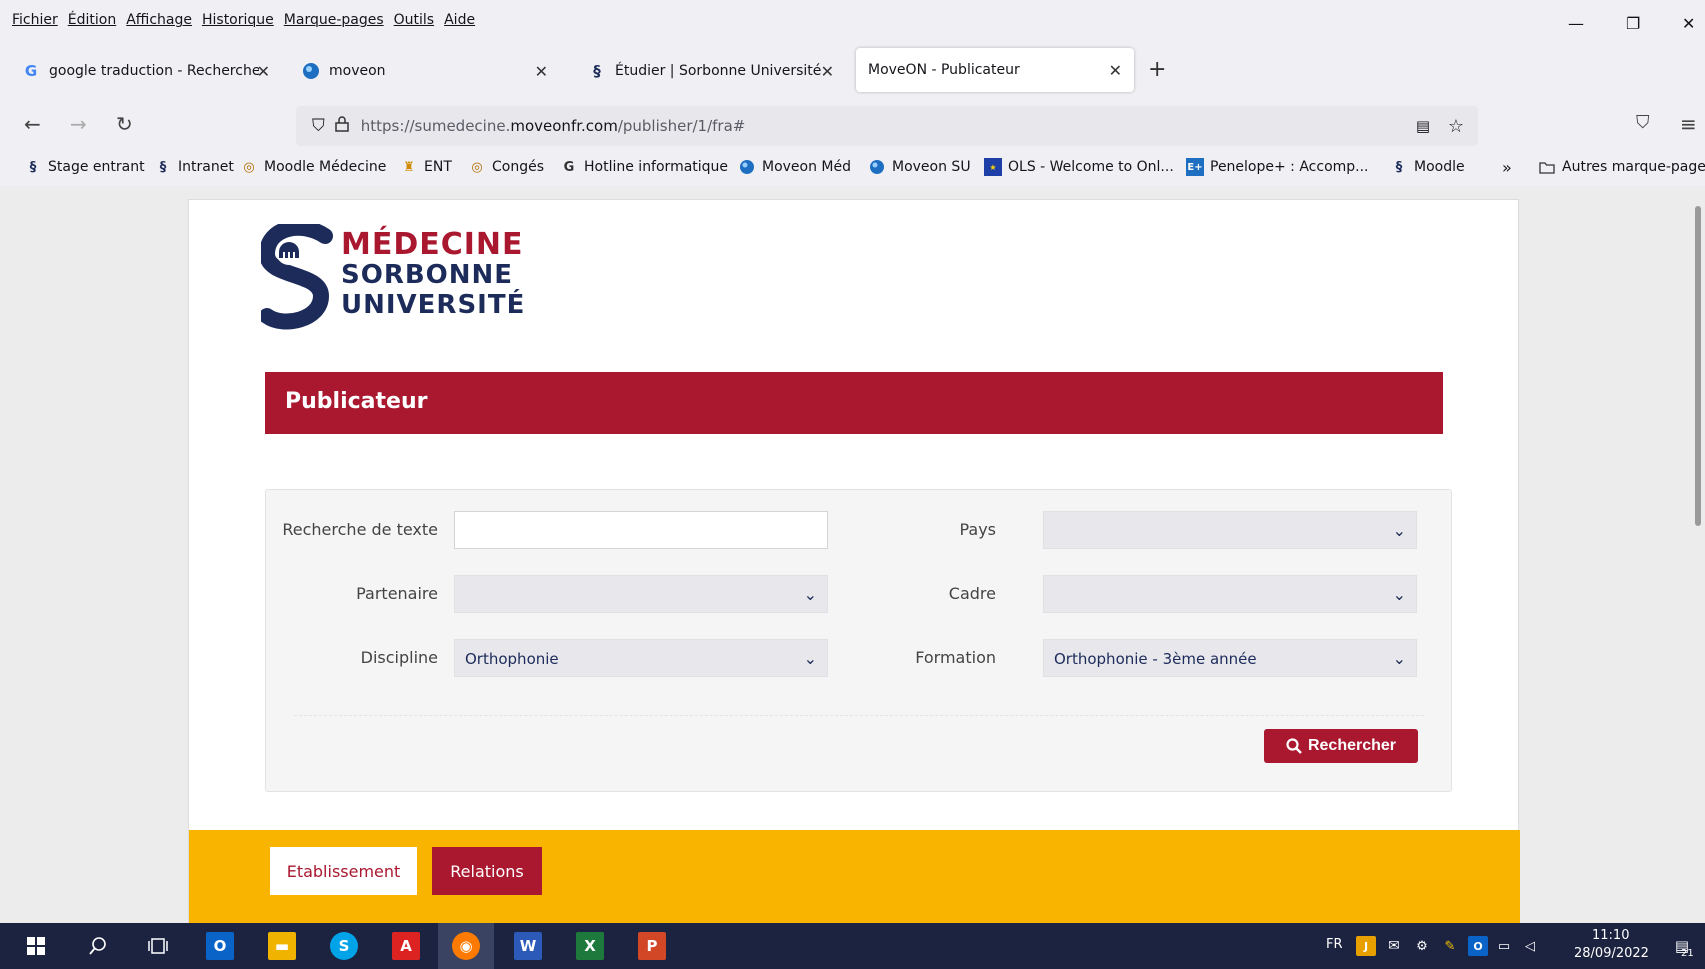 The width and height of the screenshot is (1705, 969). Describe the element at coordinates (1394, 946) in the screenshot. I see `mail-tray-icon: ✉` at that location.